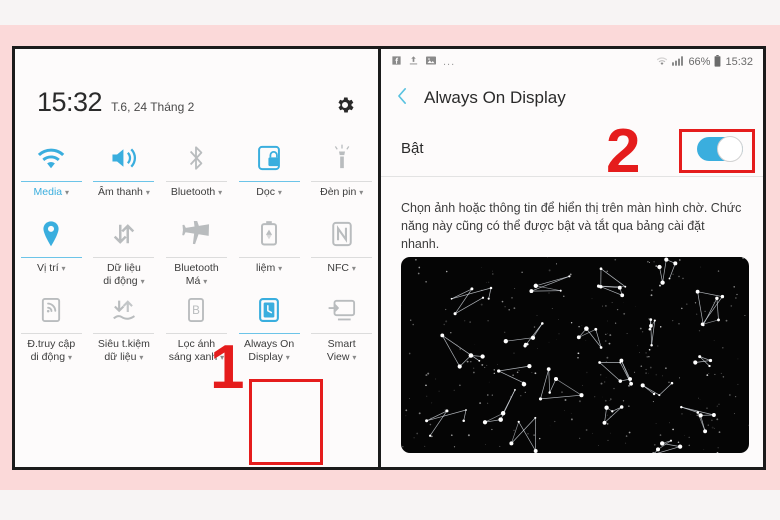 The width and height of the screenshot is (780, 520). I want to click on flashlight-icon, so click(342, 158).